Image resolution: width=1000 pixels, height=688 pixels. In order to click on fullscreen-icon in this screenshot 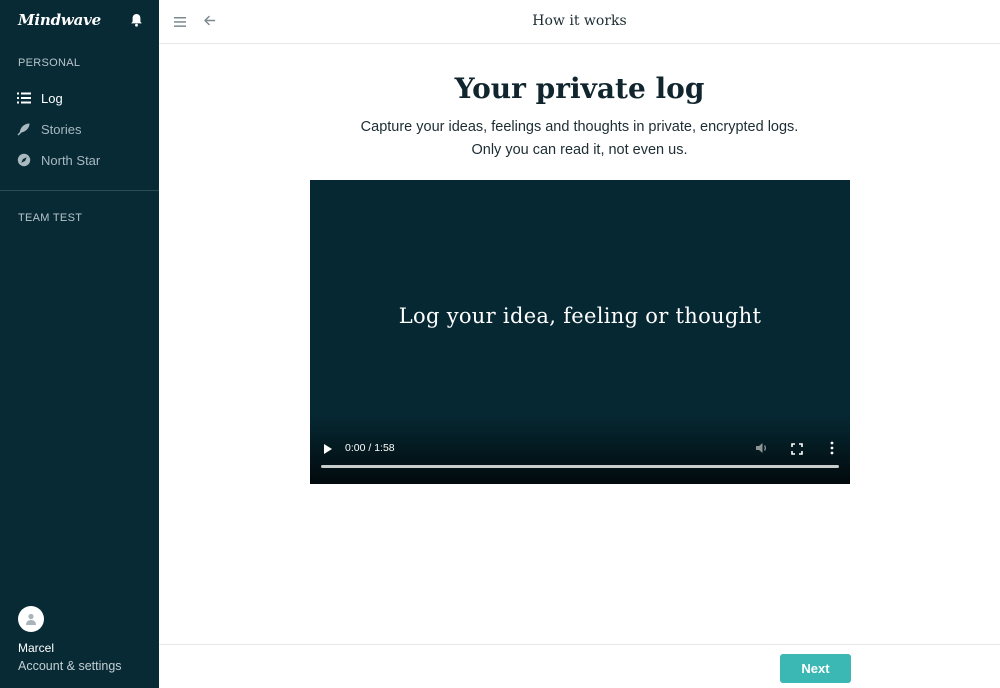, I will do `click(797, 448)`.